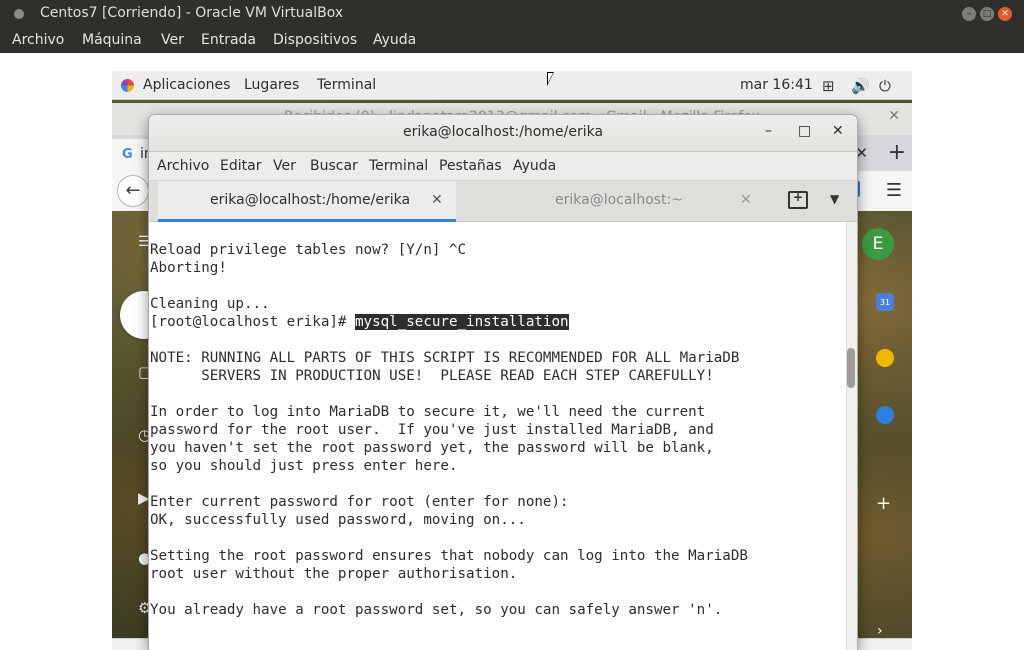 The image size is (1024, 650). I want to click on sent-icon: ▶, so click(144, 498).